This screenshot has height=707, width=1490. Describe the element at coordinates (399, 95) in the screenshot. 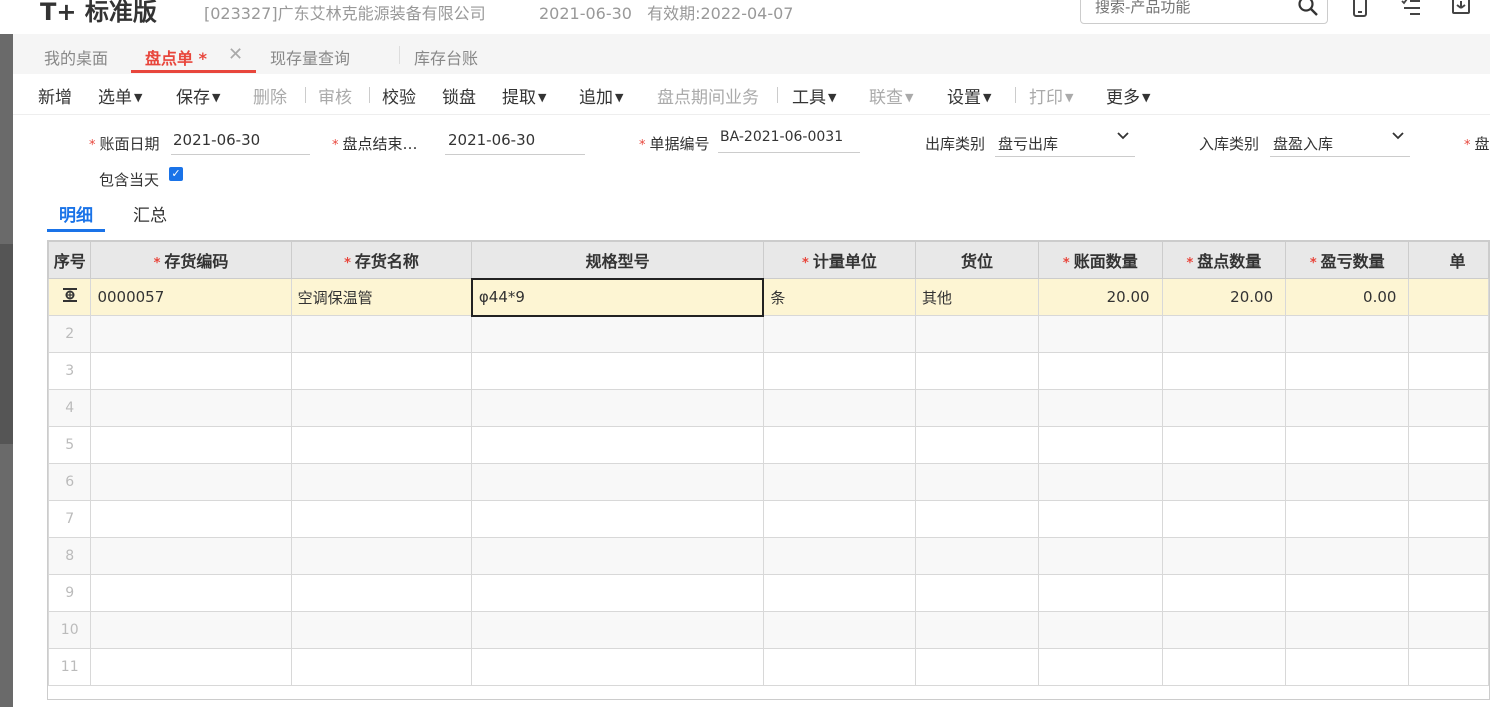

I see `verify-button: 校验` at that location.